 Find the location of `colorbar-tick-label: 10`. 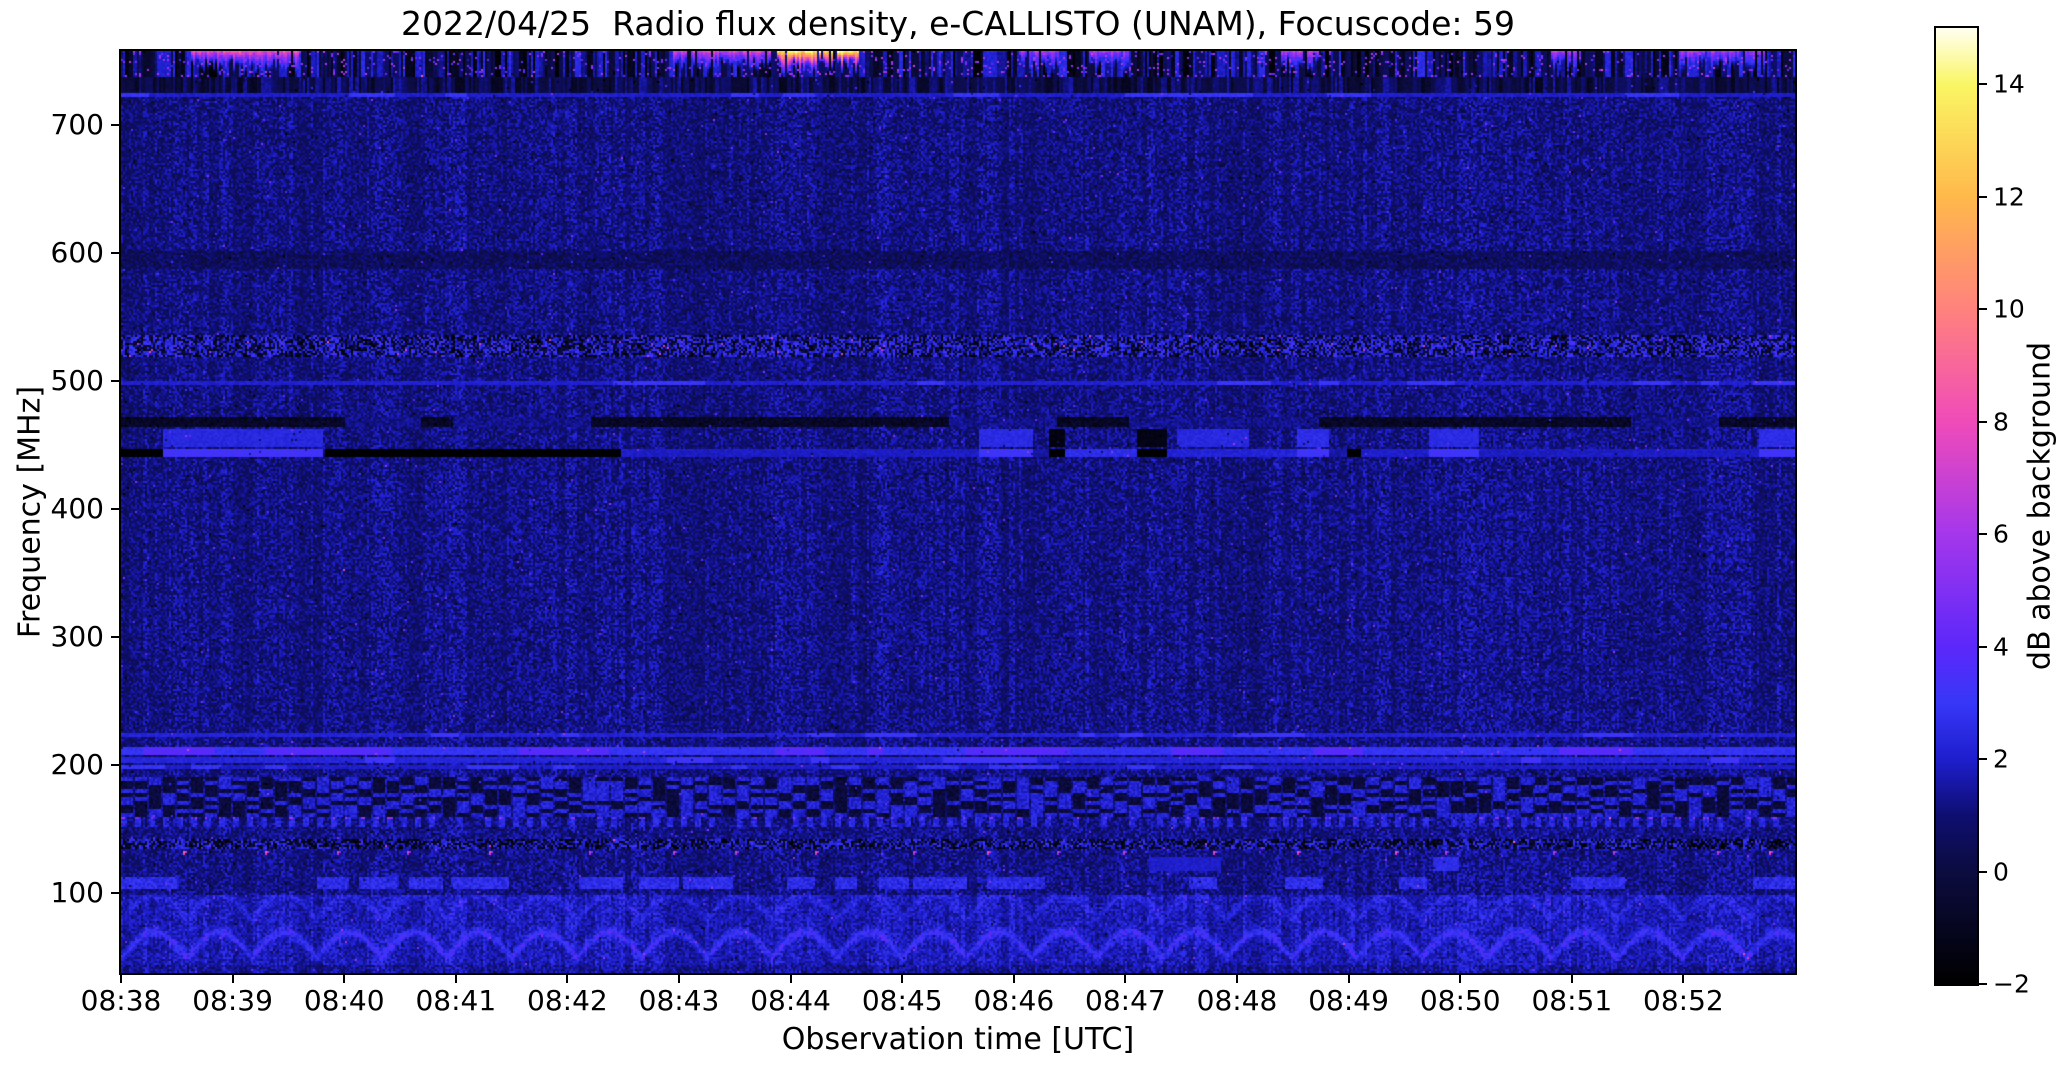

colorbar-tick-label: 10 is located at coordinates (2009, 309).